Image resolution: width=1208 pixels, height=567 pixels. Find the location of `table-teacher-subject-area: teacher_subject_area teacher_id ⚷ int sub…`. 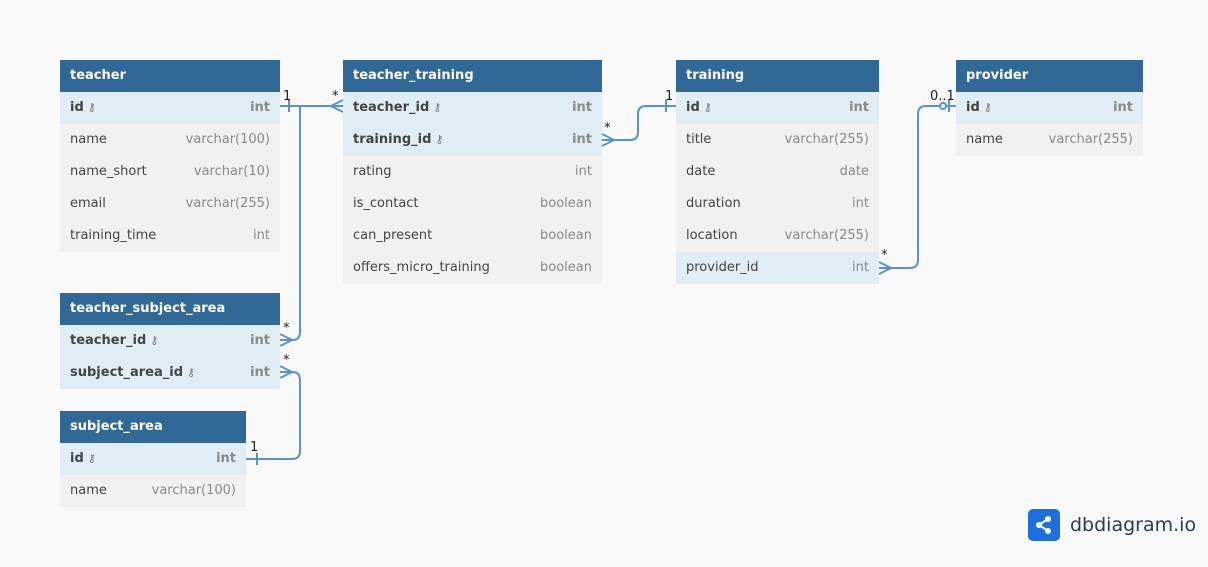

table-teacher-subject-area: teacher_subject_area teacher_id ⚷ int sub… is located at coordinates (170, 341).